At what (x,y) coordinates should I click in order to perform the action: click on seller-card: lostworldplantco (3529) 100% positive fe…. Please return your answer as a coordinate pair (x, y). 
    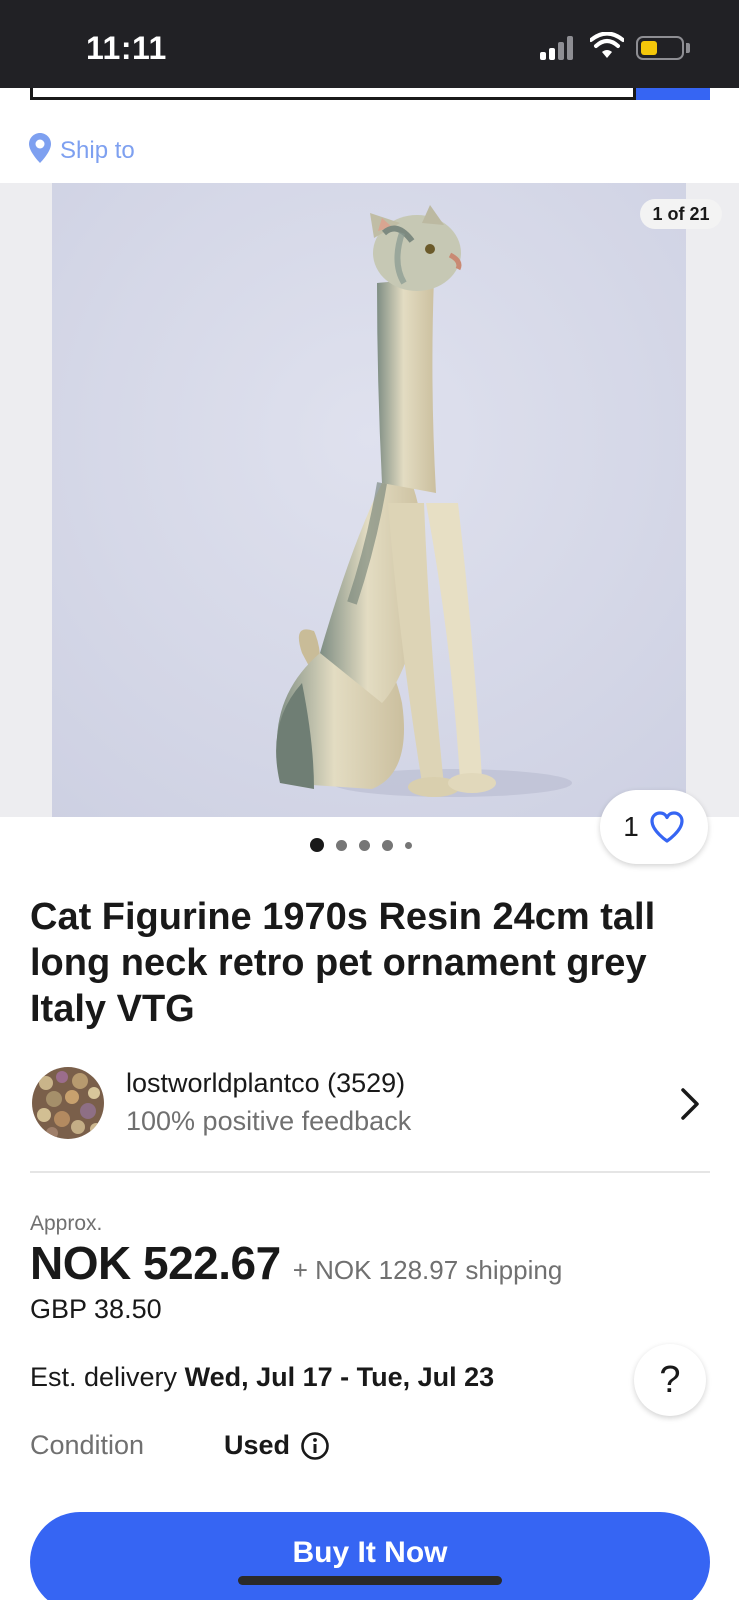
    Looking at the image, I should click on (370, 1102).